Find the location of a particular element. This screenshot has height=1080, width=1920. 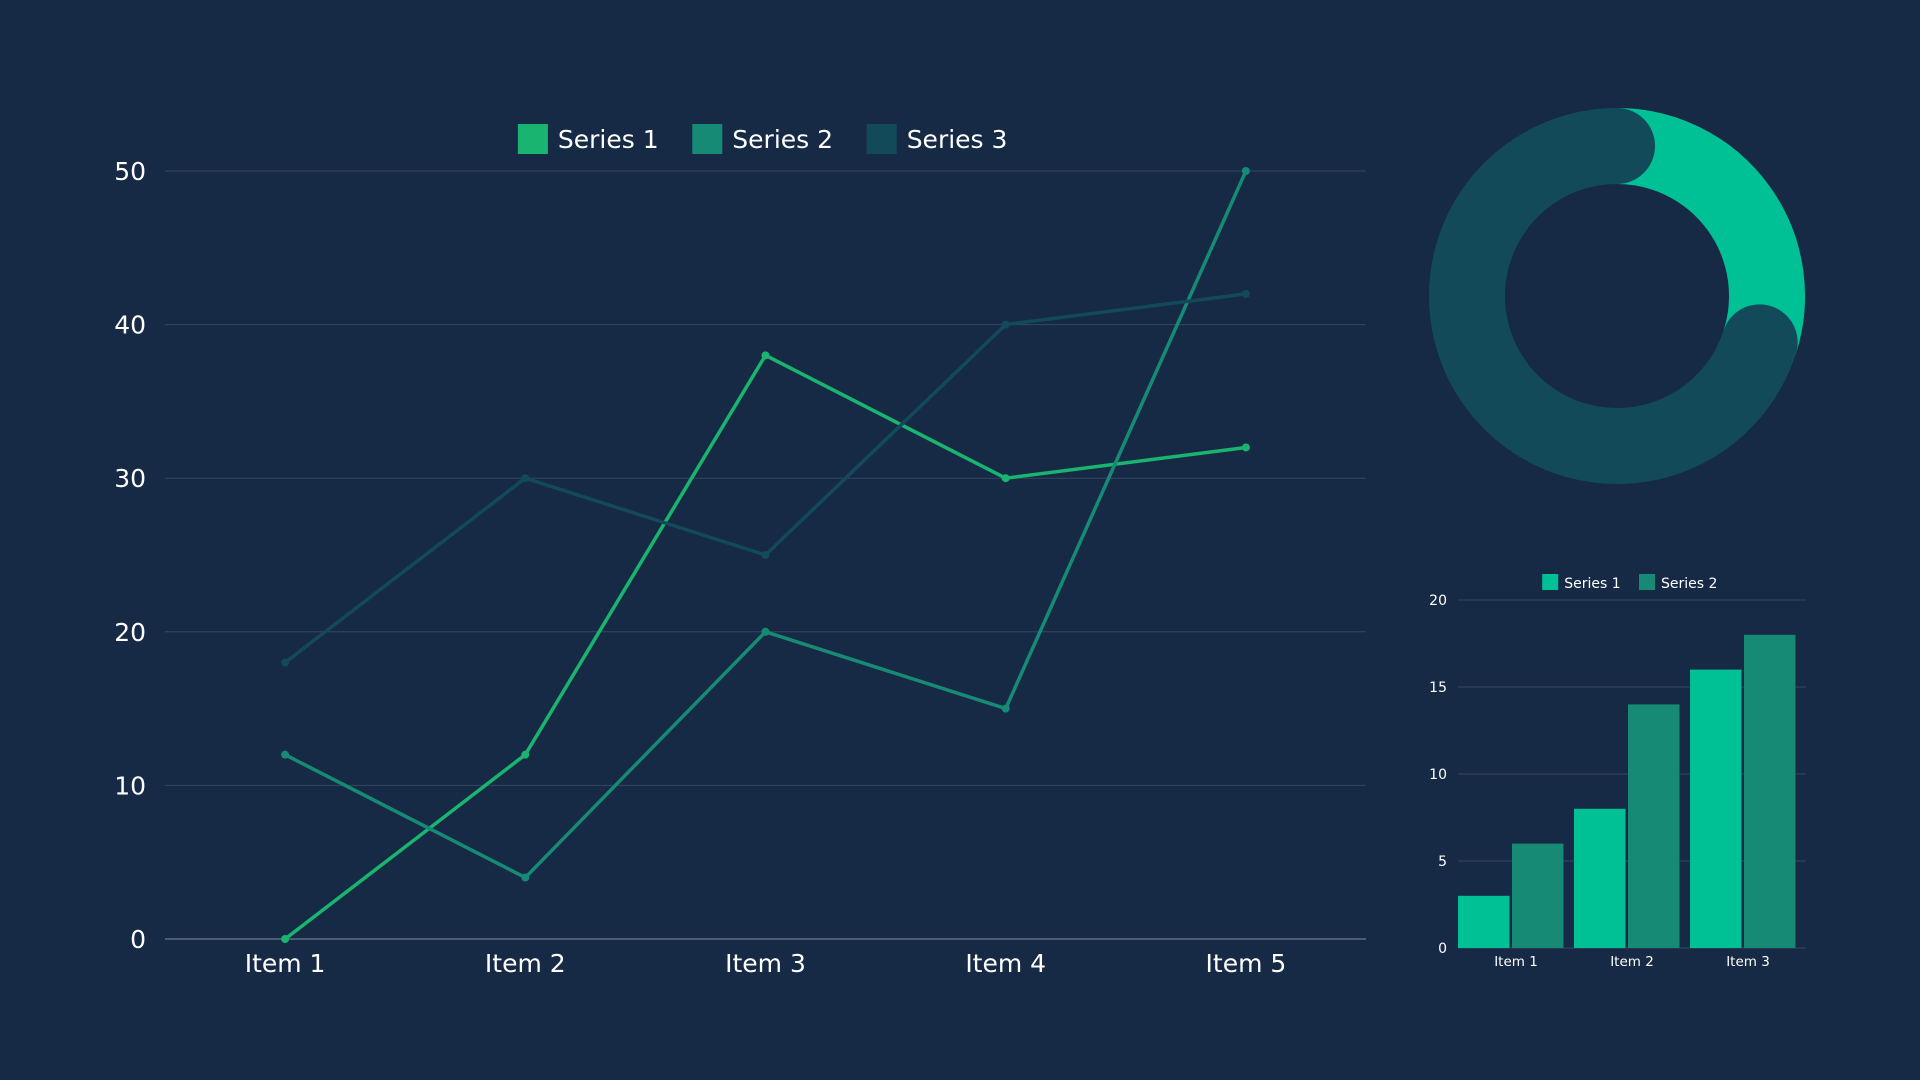

x-tick-label: Item 4 is located at coordinates (1005, 963).